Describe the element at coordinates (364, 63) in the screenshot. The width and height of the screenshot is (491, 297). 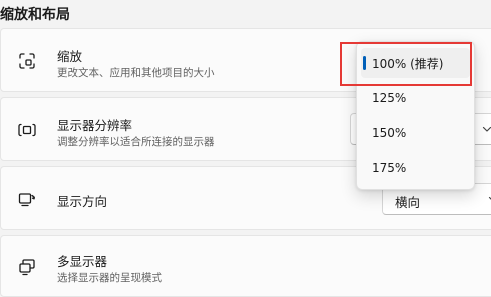
I see `selection-indicator` at that location.